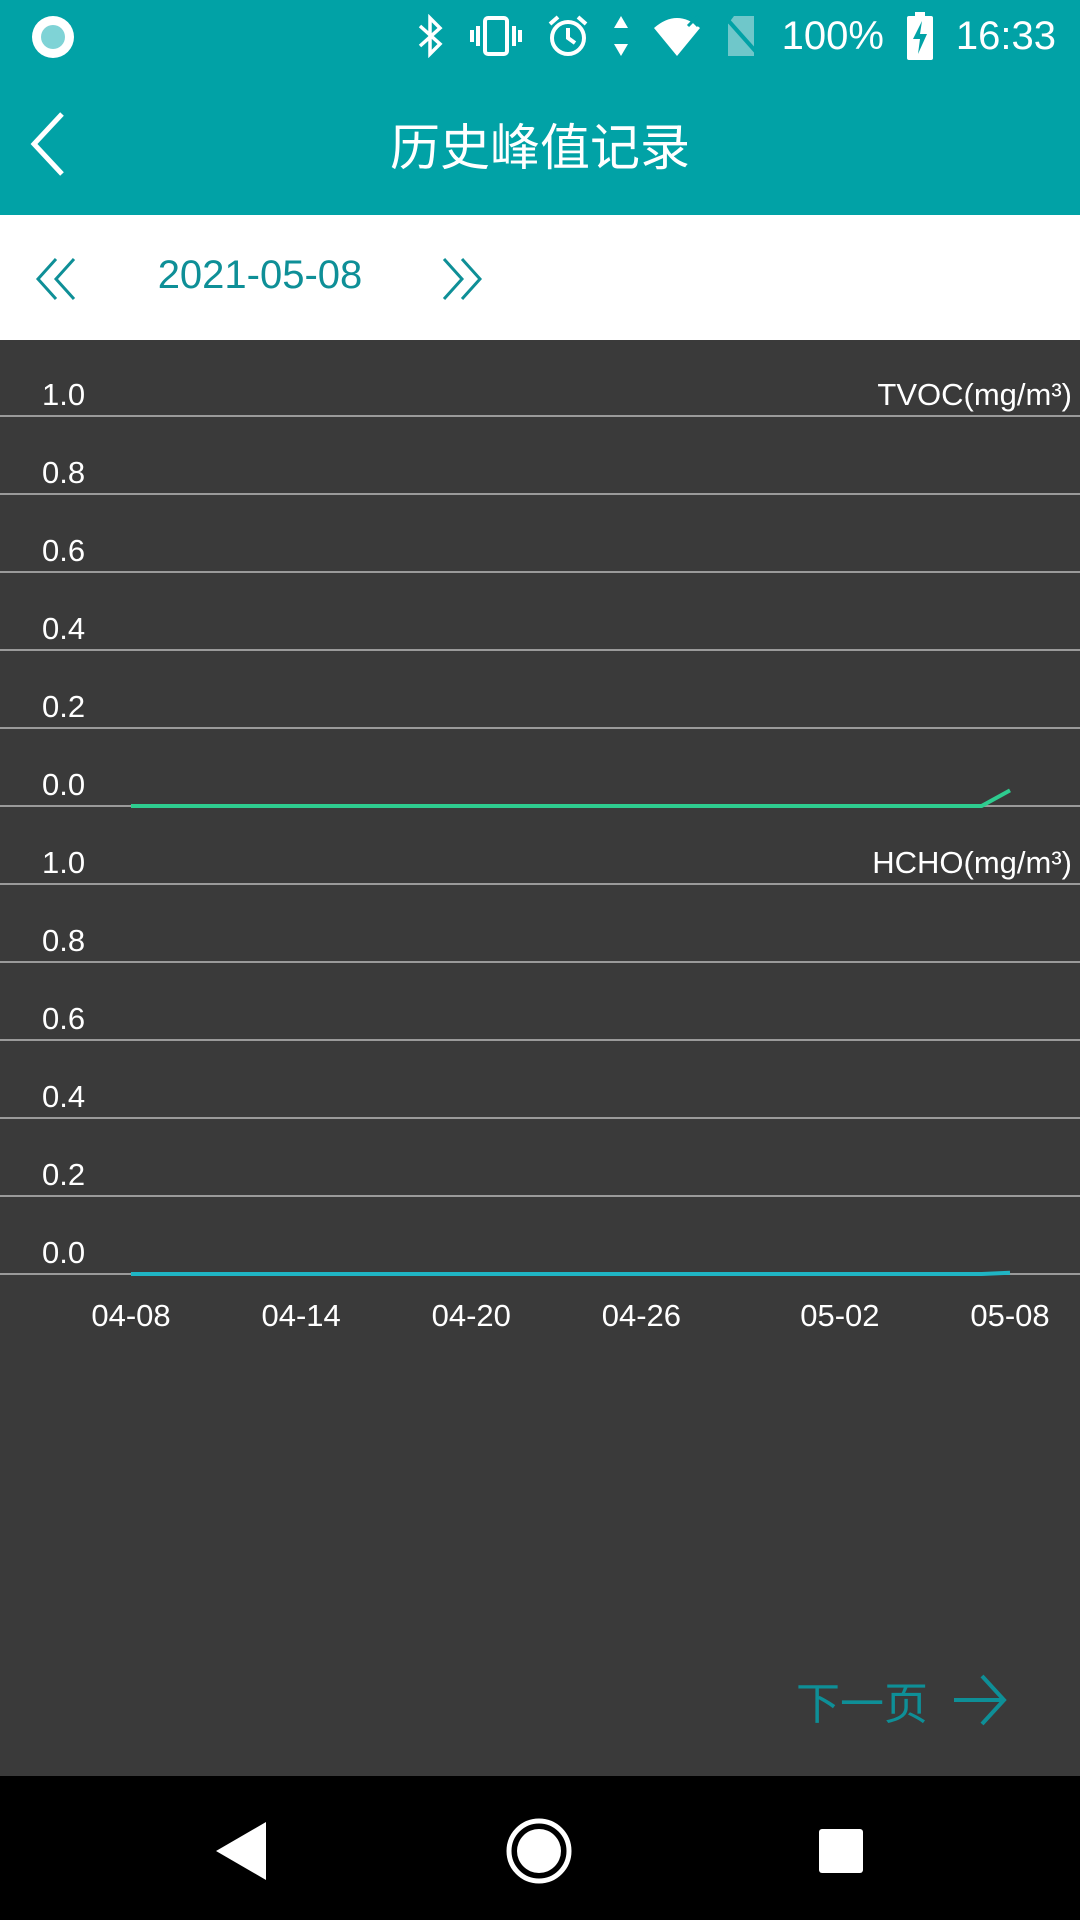  What do you see at coordinates (540, 277) in the screenshot?
I see `date-bar: 2021-05-08` at bounding box center [540, 277].